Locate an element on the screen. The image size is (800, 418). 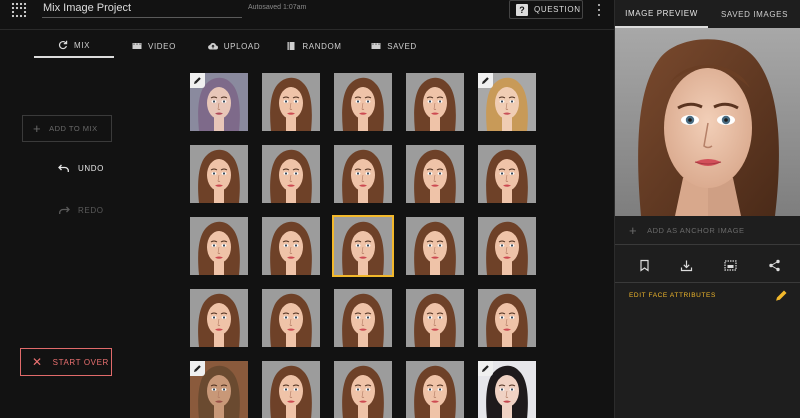
tab-video-label: VIDEO is located at coordinates (162, 46).